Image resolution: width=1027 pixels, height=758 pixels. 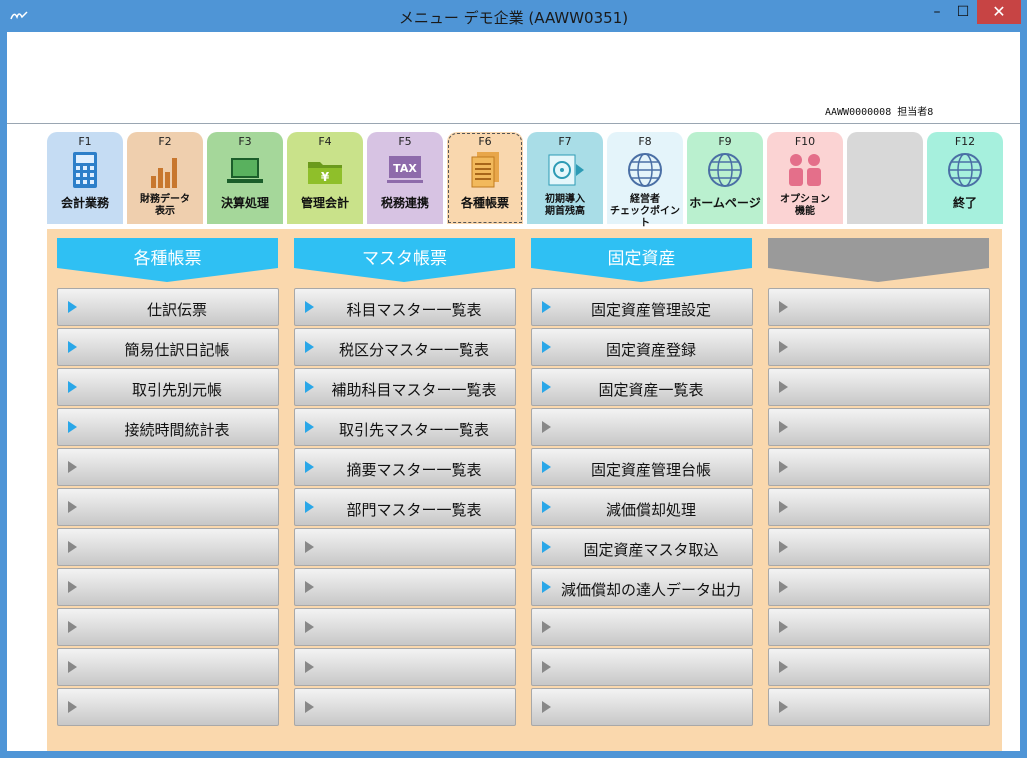 What do you see at coordinates (565, 170) in the screenshot?
I see `disc-icon` at bounding box center [565, 170].